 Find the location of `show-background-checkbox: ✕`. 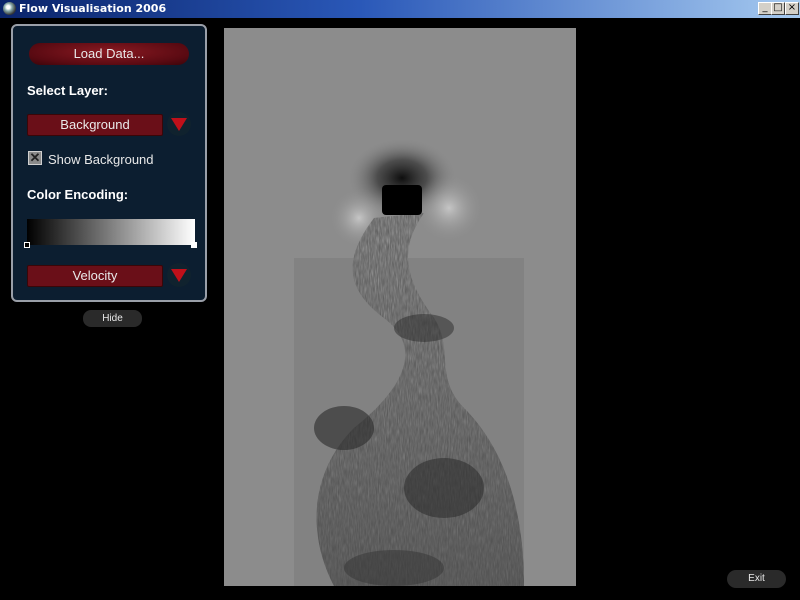

show-background-checkbox: ✕ is located at coordinates (35, 158).